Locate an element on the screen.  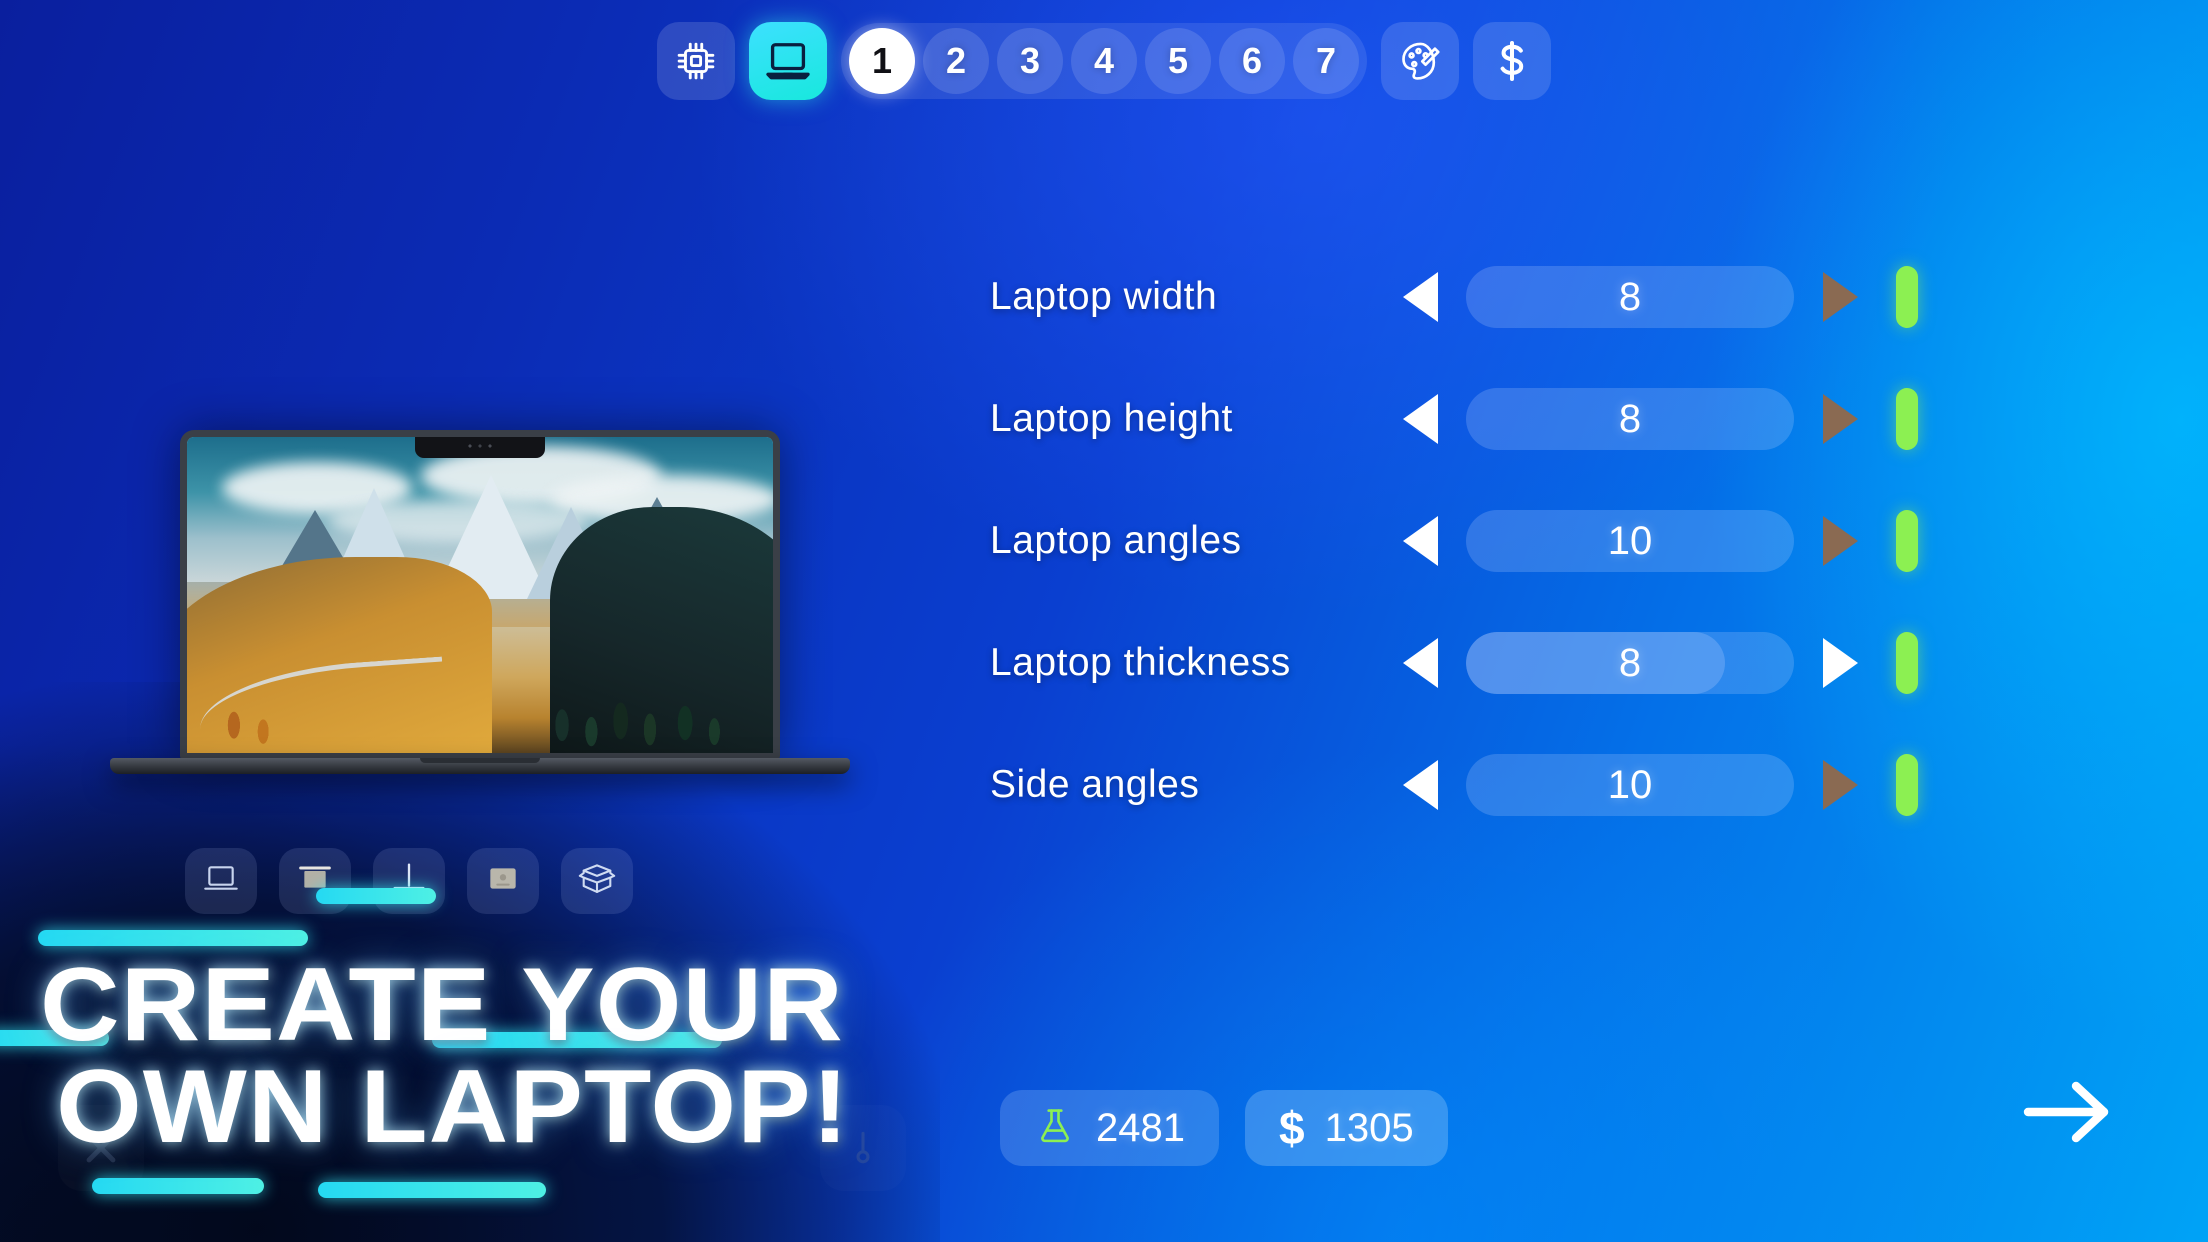
laptop-base-notch is located at coordinates (480, 760).